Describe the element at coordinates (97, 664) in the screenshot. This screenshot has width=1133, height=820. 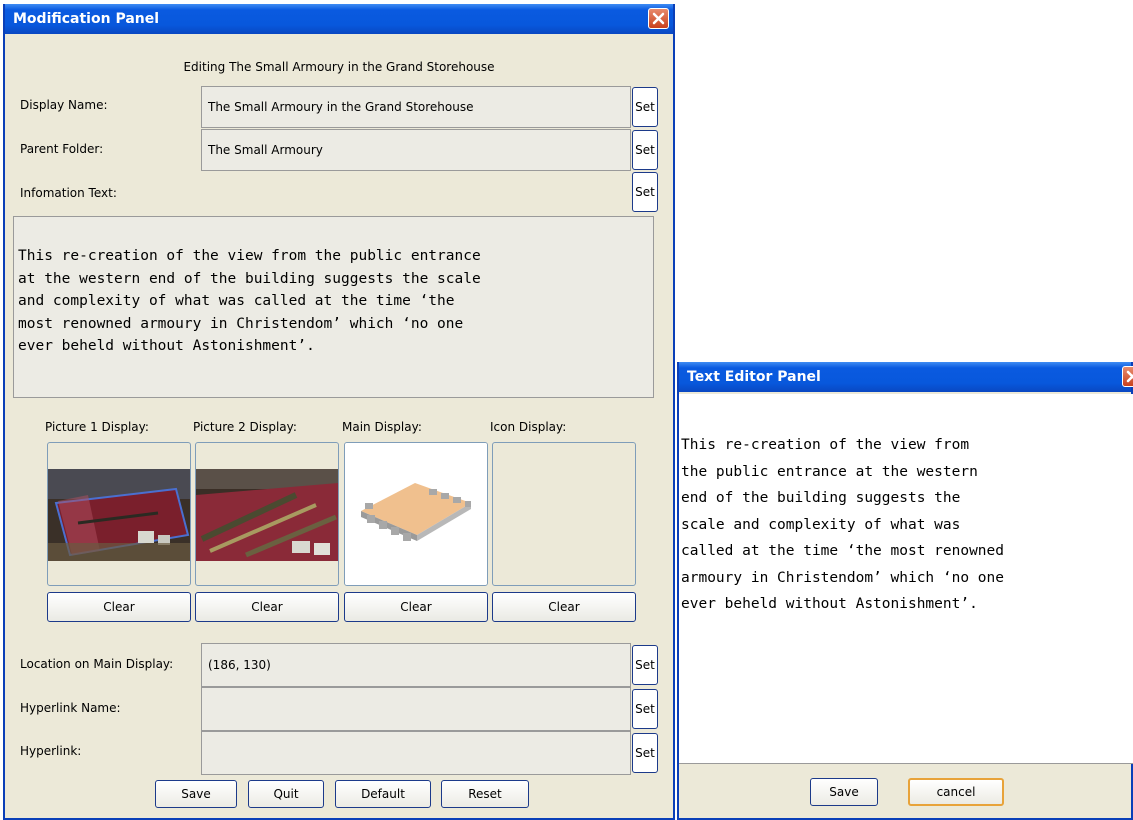
I see `location-label: Location on Main Display:` at that location.